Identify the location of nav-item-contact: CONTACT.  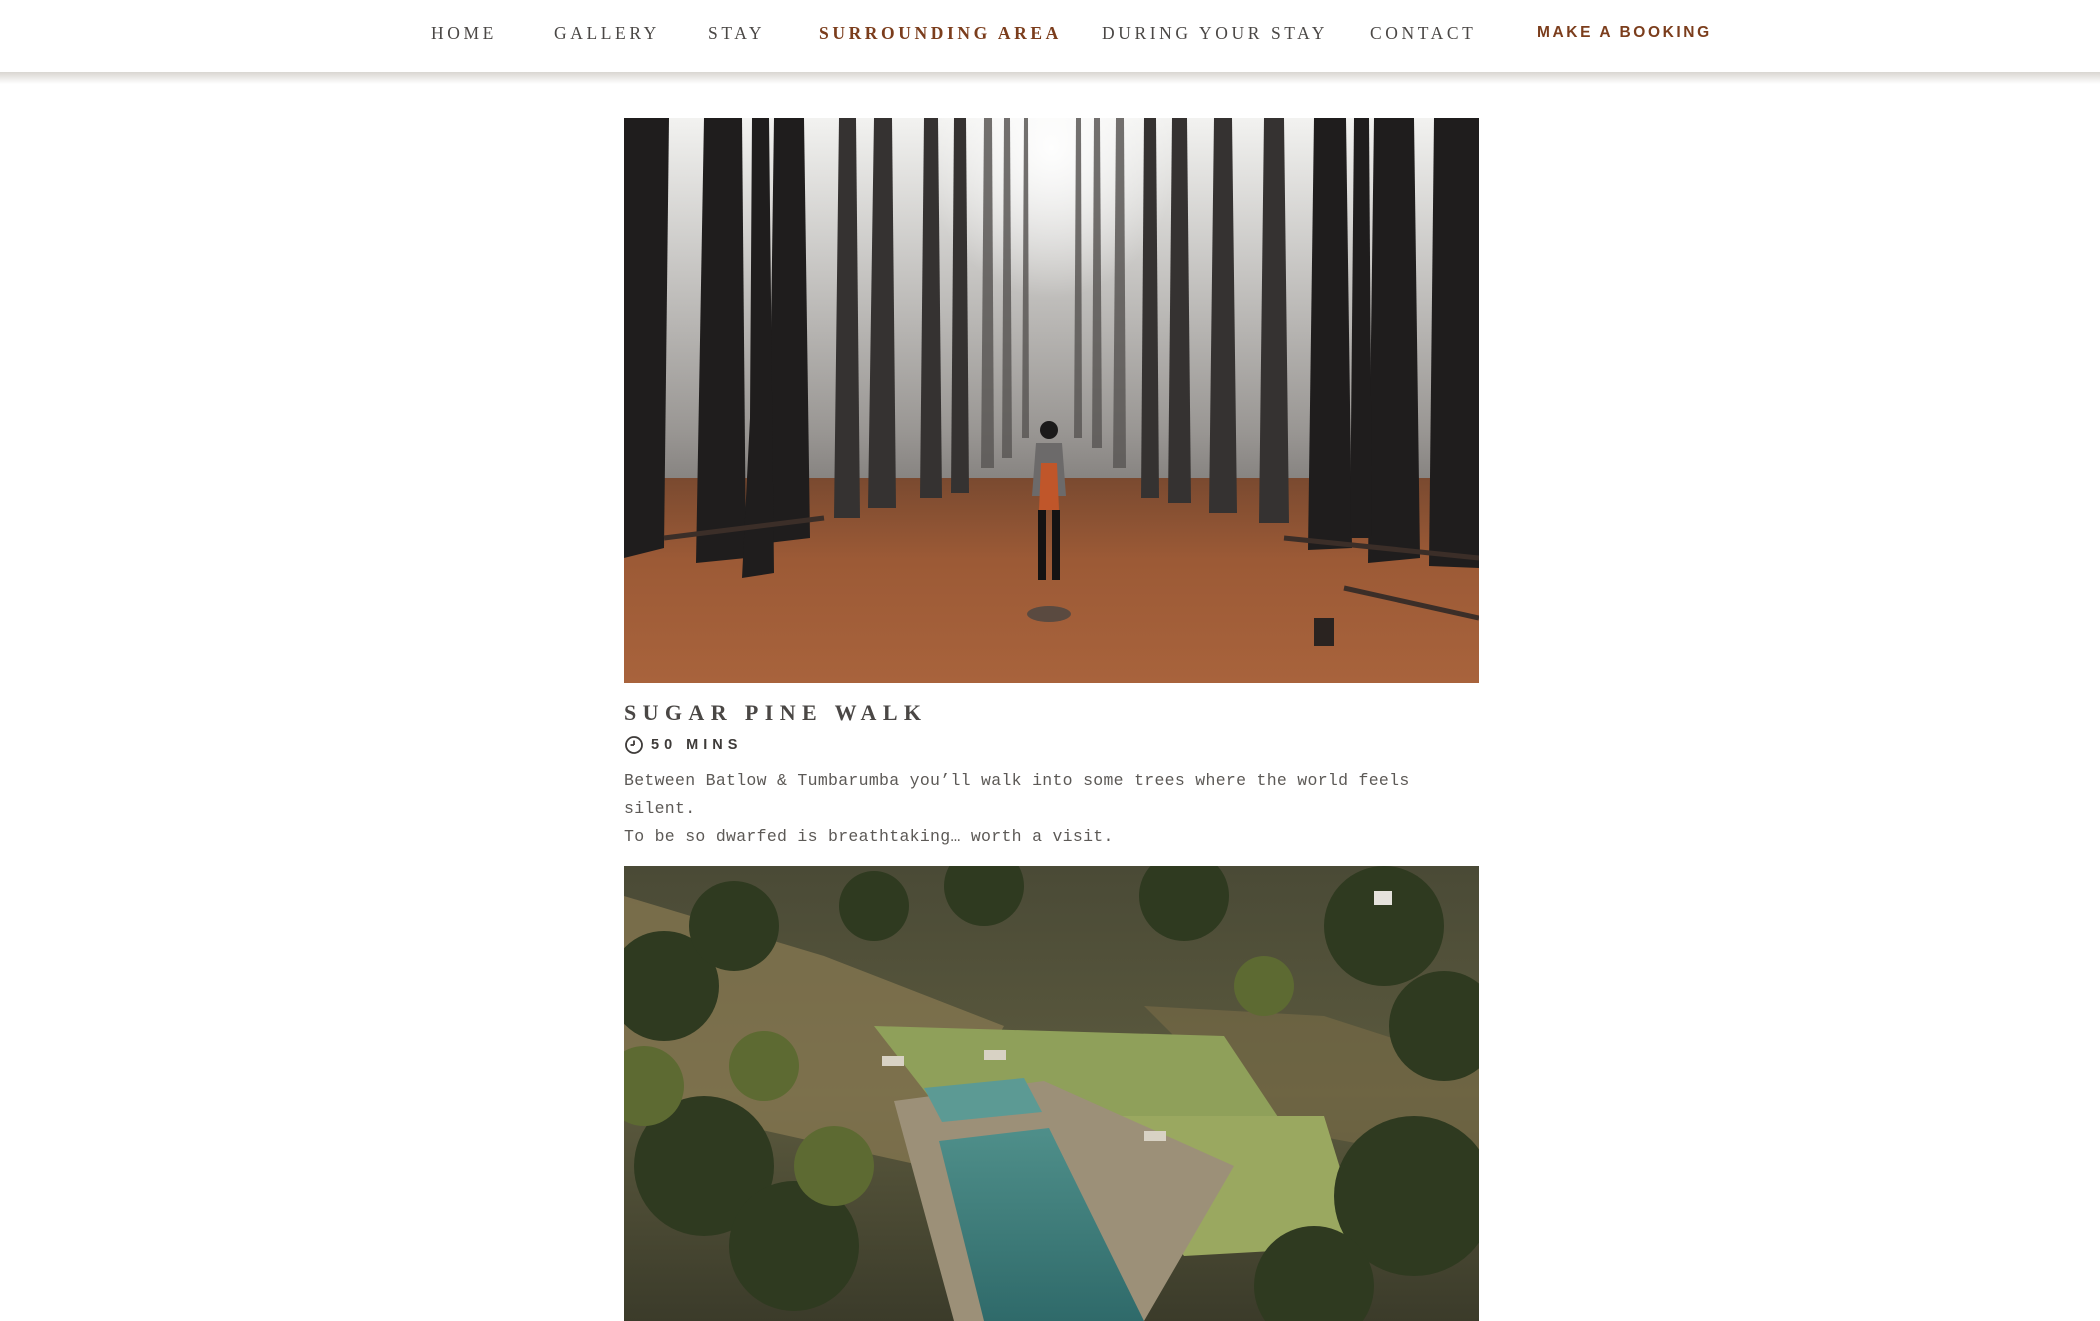
(1423, 33).